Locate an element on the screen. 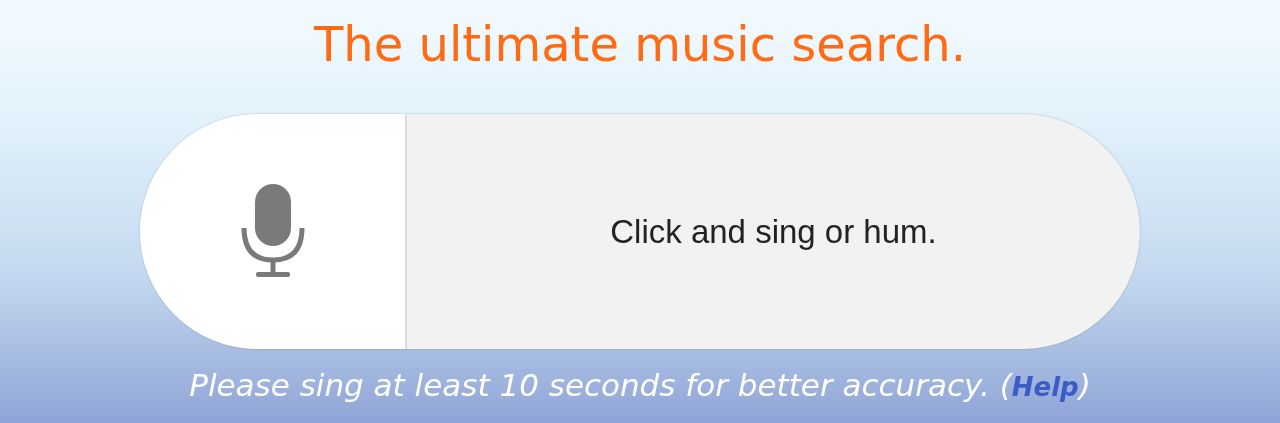 The height and width of the screenshot is (423, 1280). record-prompt: Click and sing or hum. is located at coordinates (773, 231).